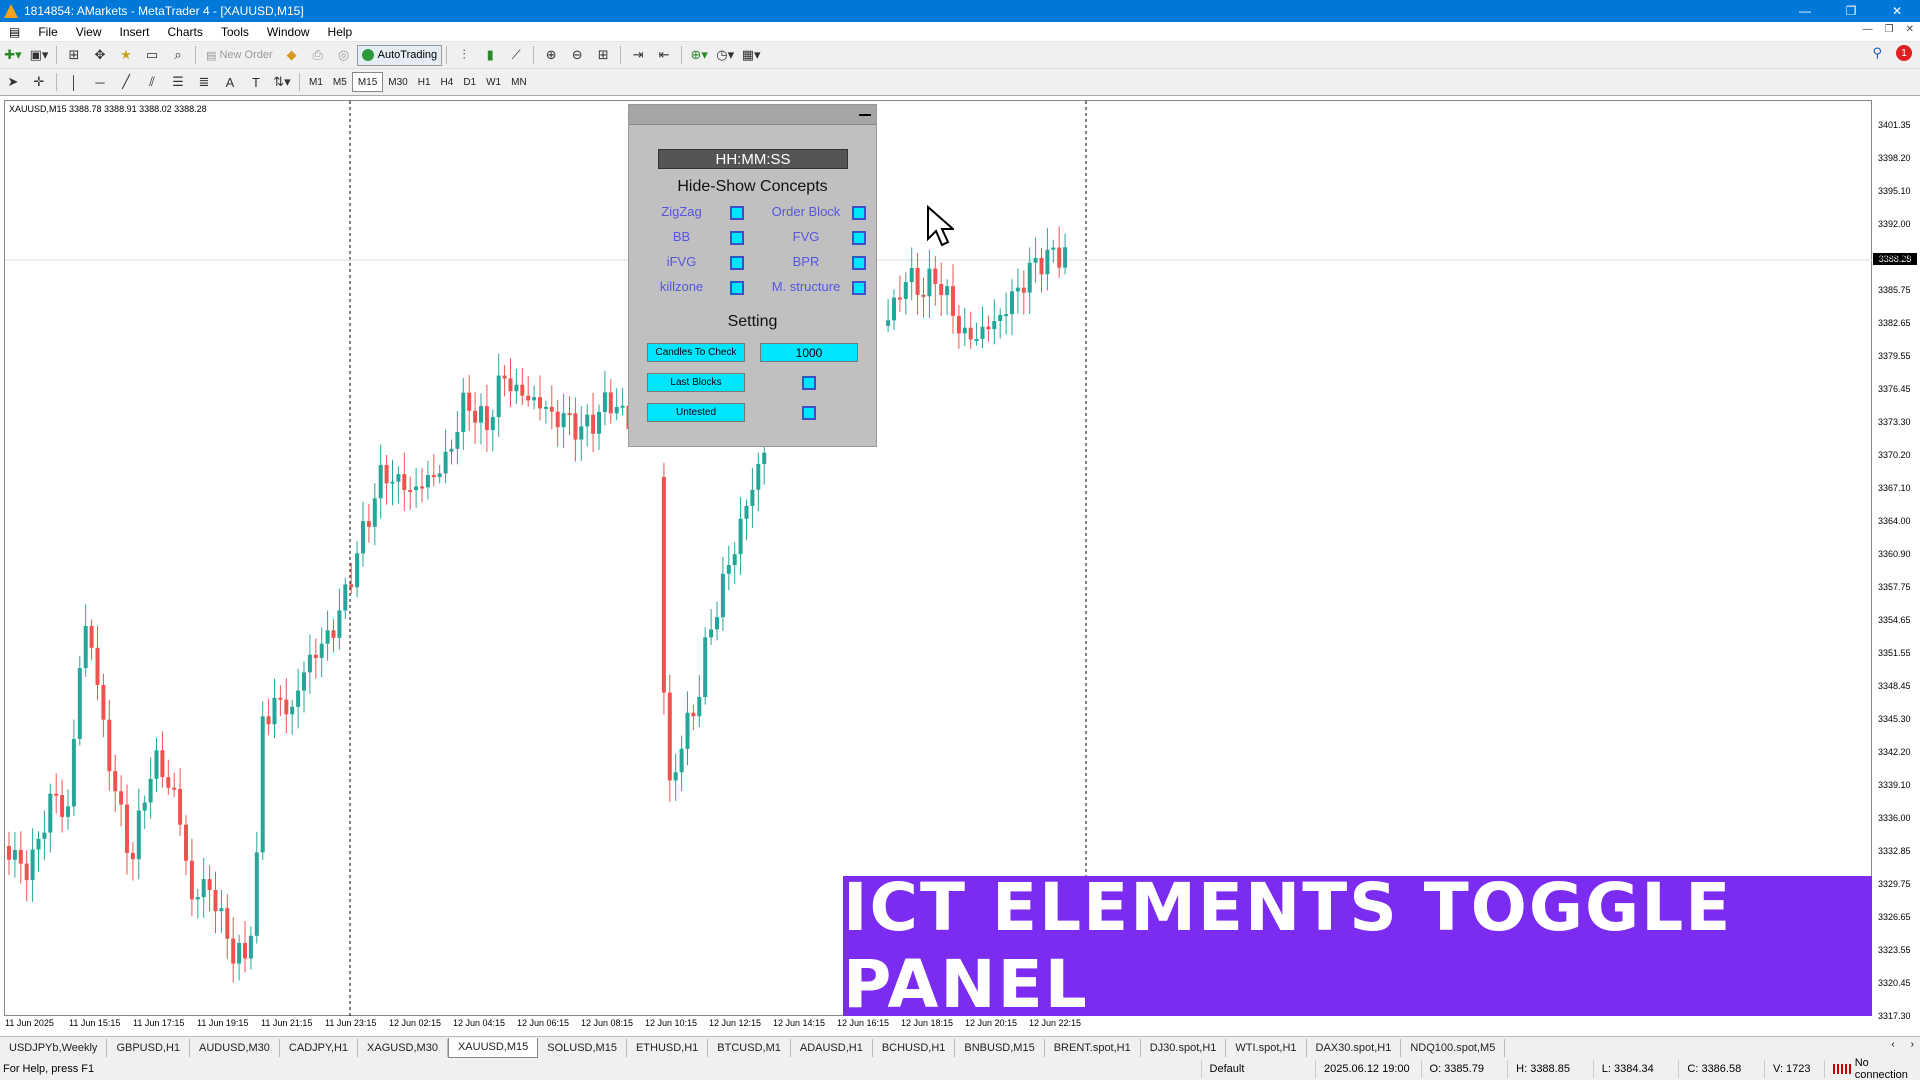  Describe the element at coordinates (859, 213) in the screenshot. I see `order-block-checkbox` at that location.